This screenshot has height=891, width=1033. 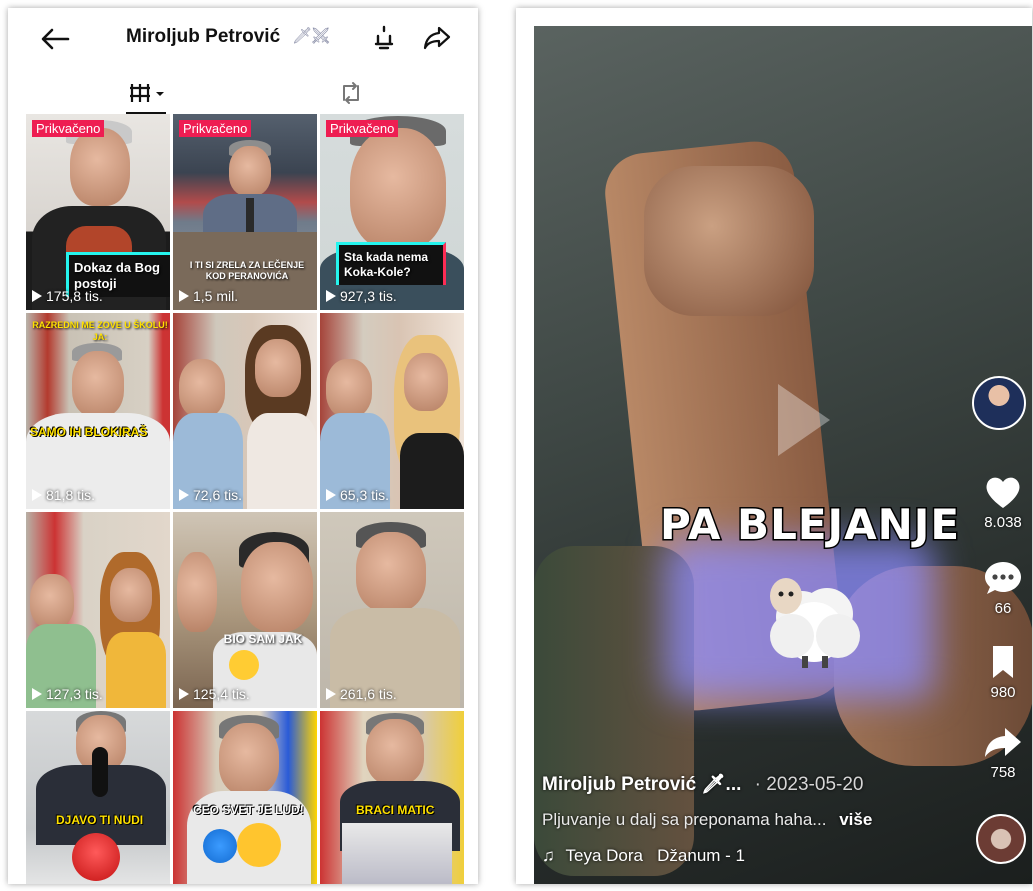 I want to click on video-tile: CEO SVET JE LUD!, so click(x=245, y=797).